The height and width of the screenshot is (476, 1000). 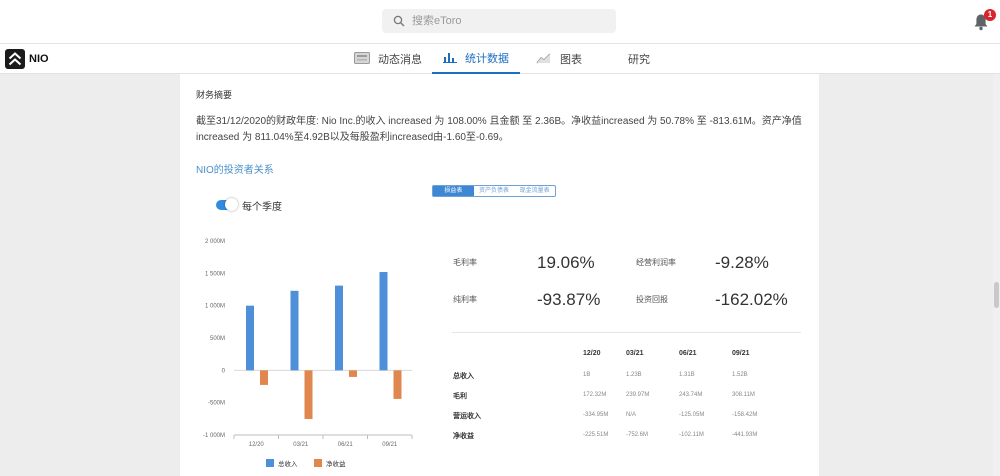 What do you see at coordinates (216, 404) in the screenshot?
I see `y-tick-label: -500M` at bounding box center [216, 404].